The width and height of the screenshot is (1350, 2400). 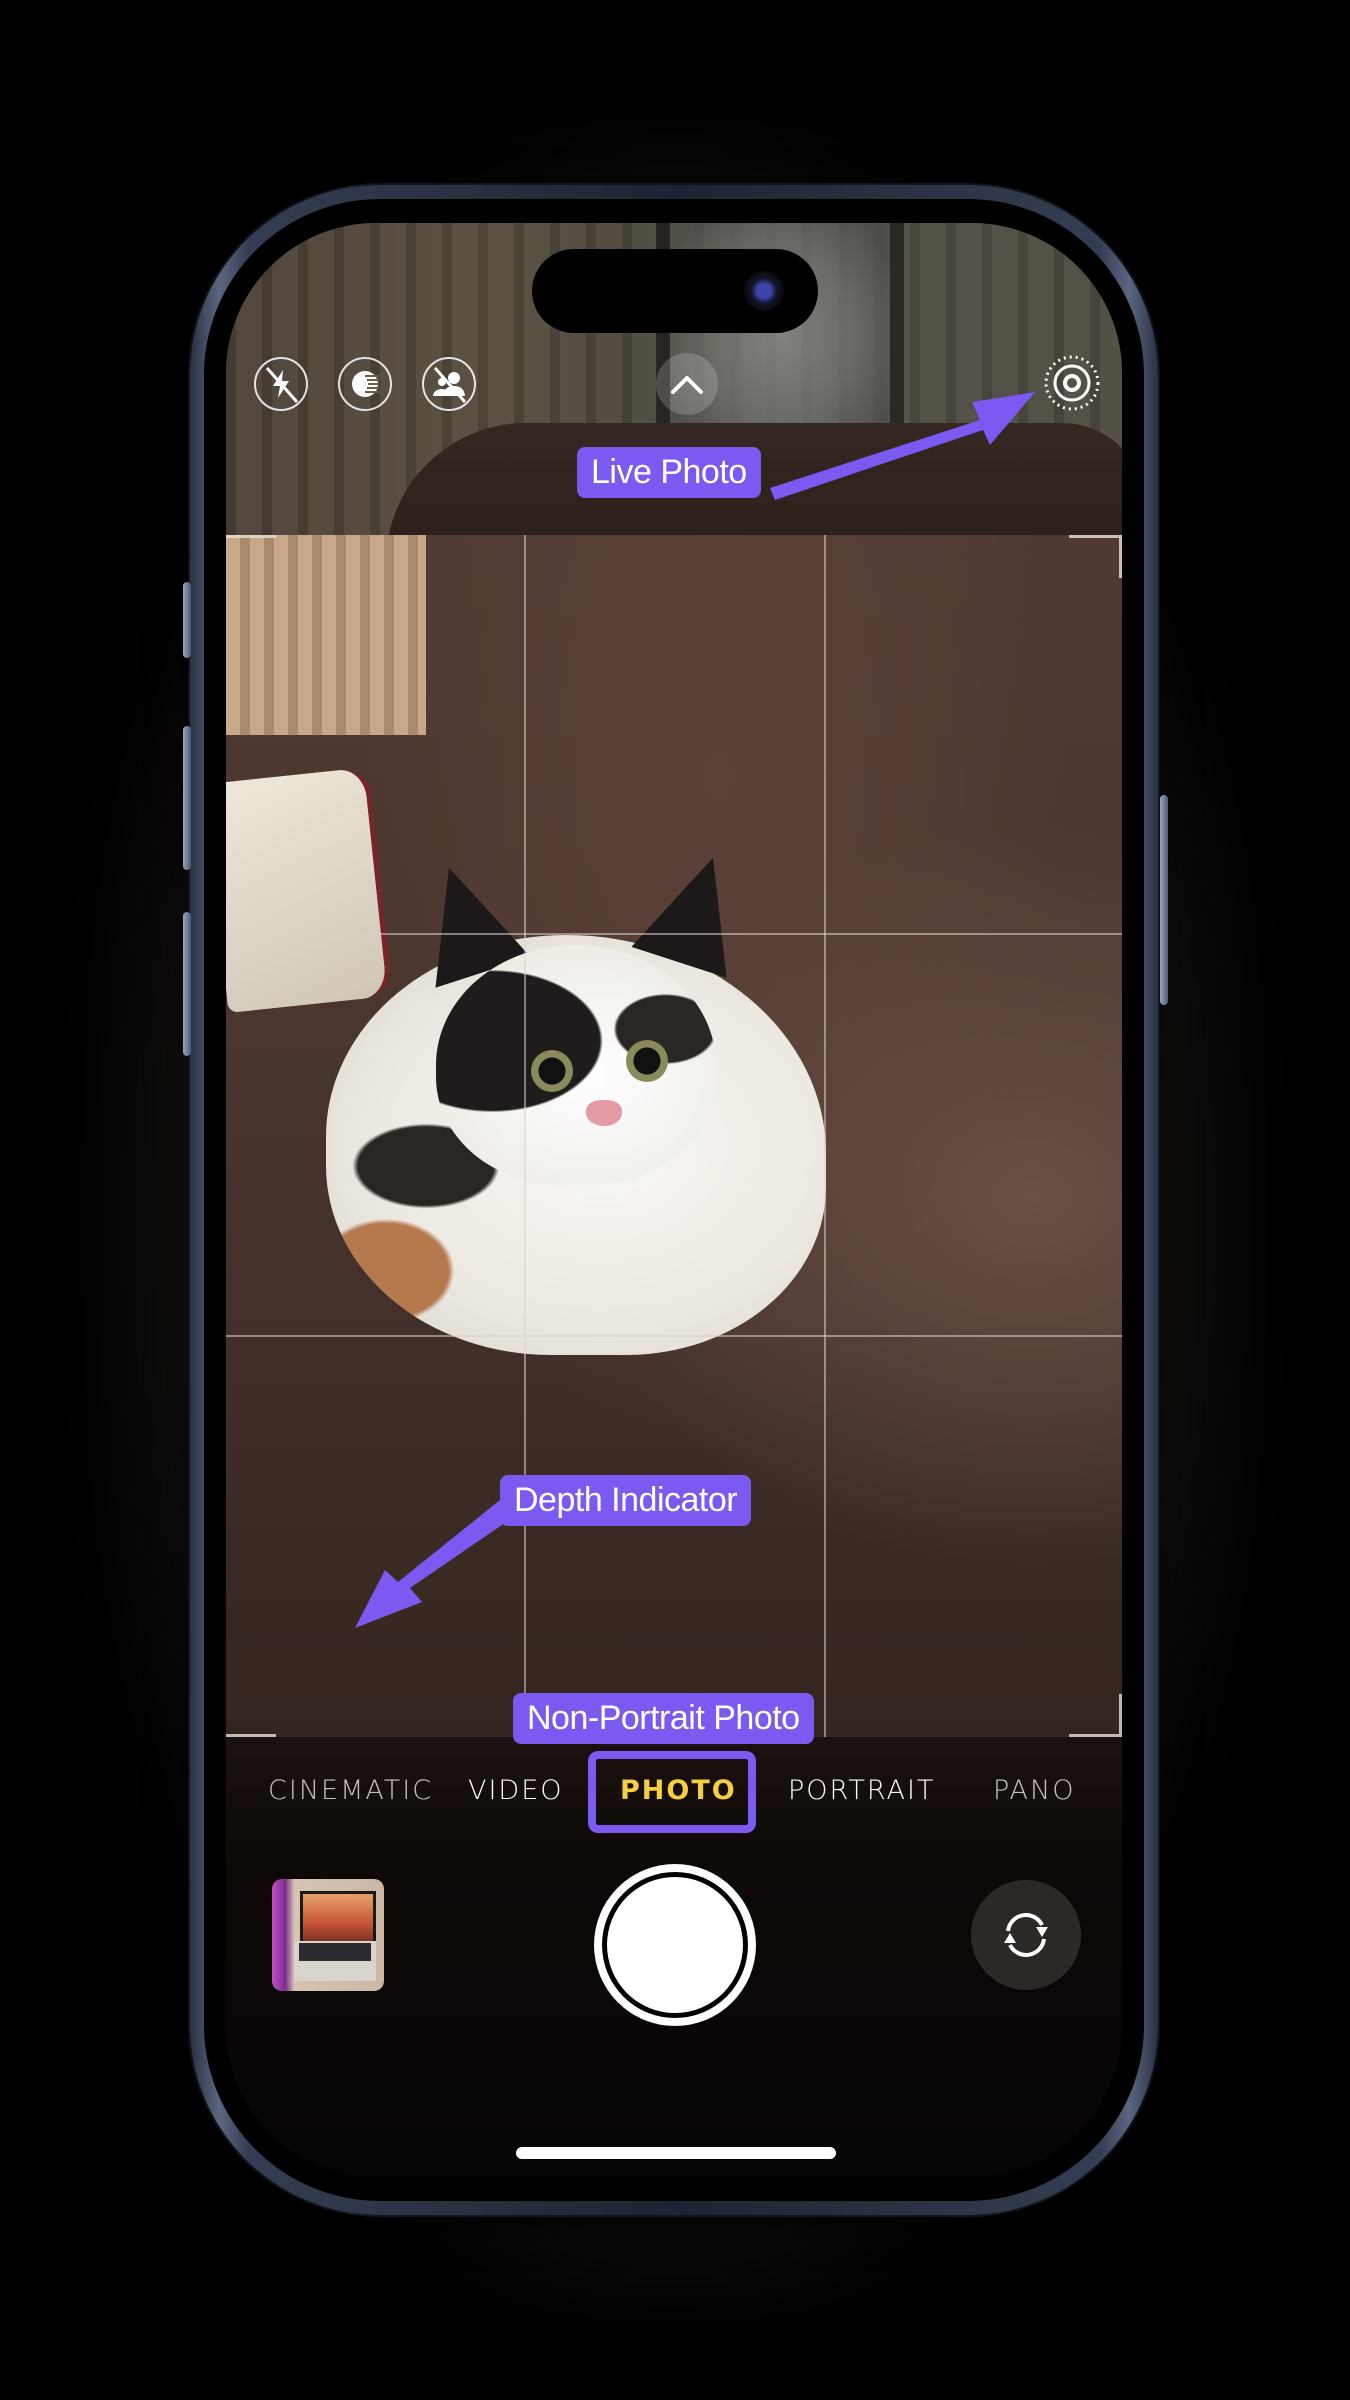 What do you see at coordinates (663, 1718) in the screenshot?
I see `annotation-non-portrait-photo: Non-Portrait Photo` at bounding box center [663, 1718].